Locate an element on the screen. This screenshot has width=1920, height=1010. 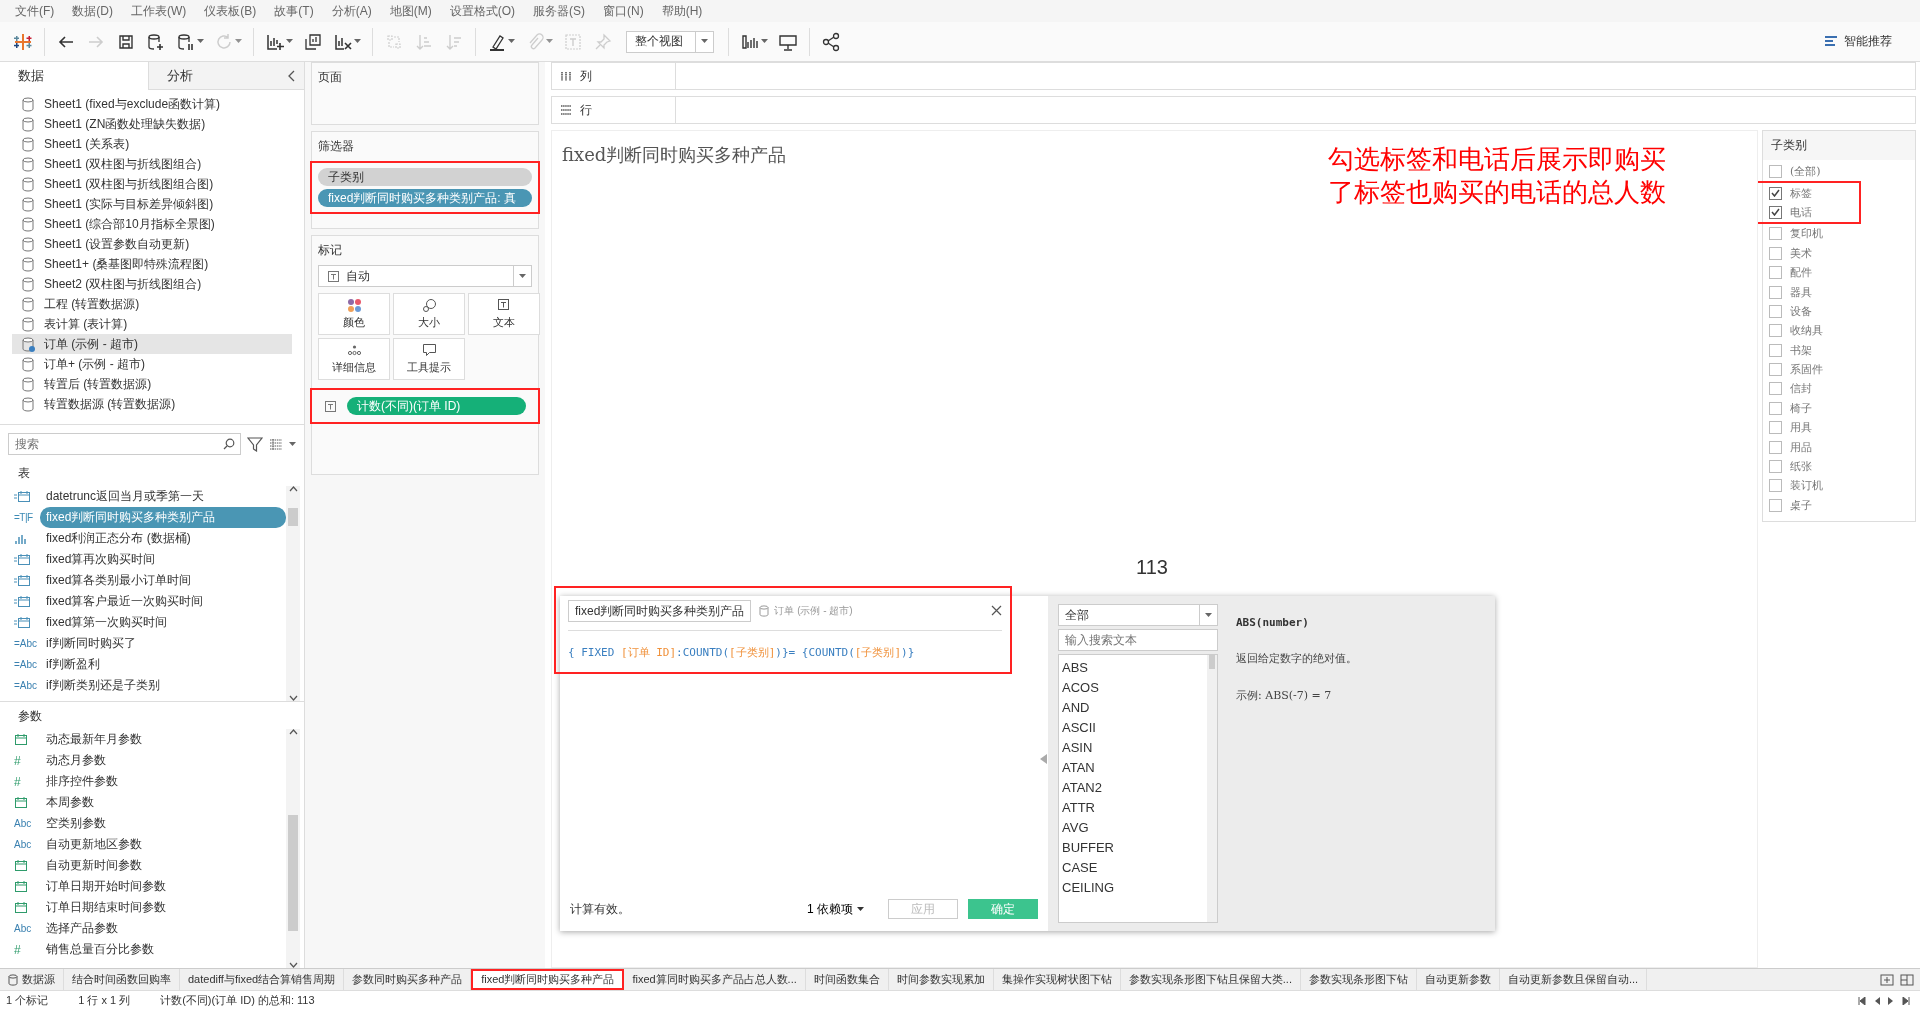
calc-name-field: fixed判断同时购买多种类别产品 is located at coordinates (660, 611).